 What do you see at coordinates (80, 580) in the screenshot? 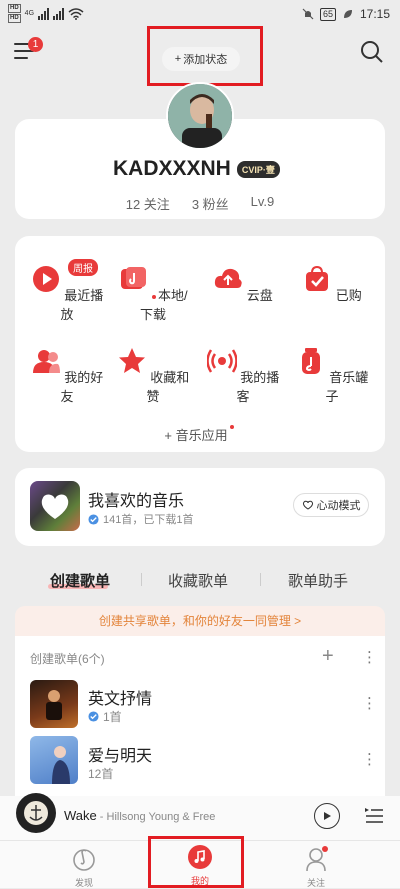
I see `tab-created: 创建歌单` at bounding box center [80, 580].